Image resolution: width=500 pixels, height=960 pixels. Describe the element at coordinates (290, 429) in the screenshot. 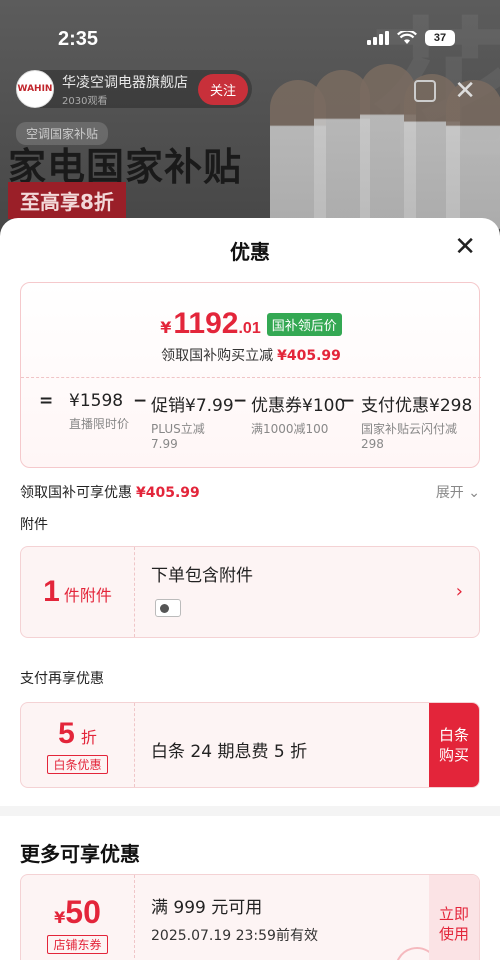

I see `calc-sub: 满1000减100` at that location.